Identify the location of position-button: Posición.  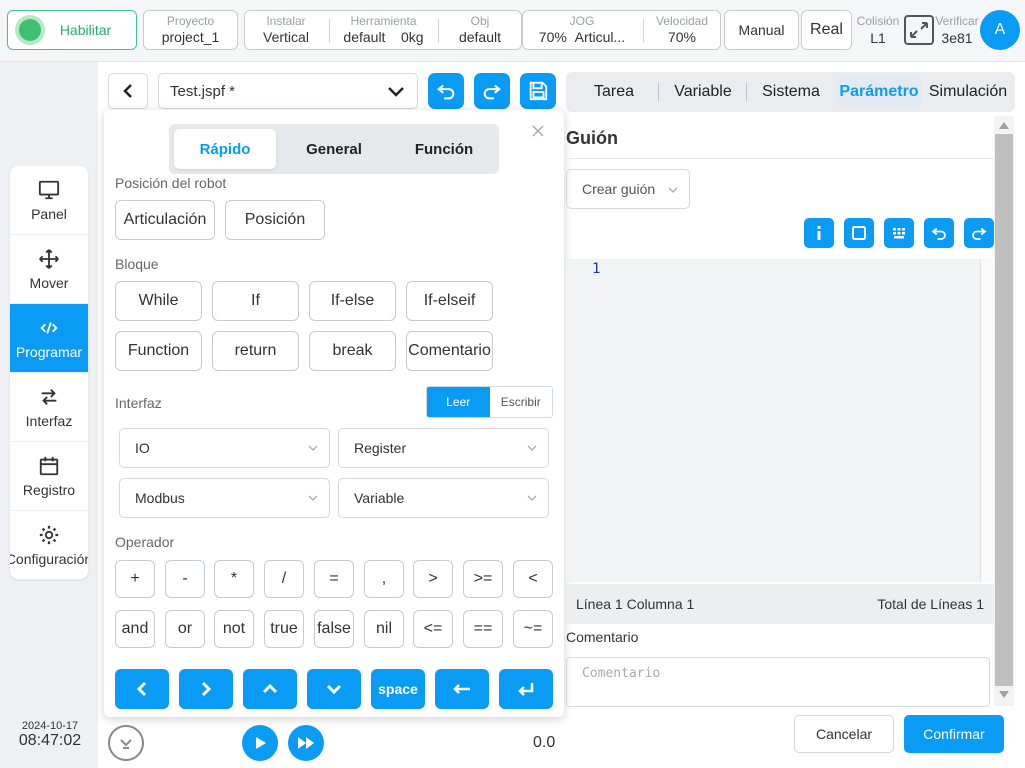
(275, 220).